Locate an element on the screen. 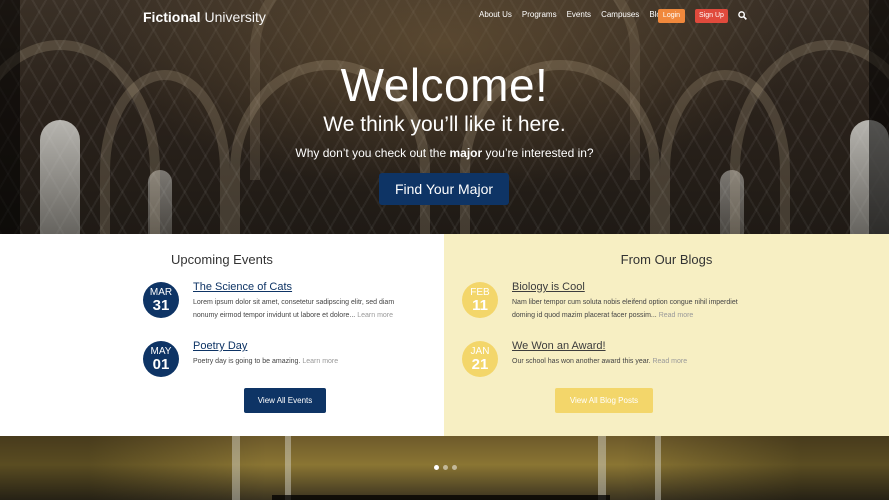 The image size is (889, 500). nav-campuses: Campuses is located at coordinates (620, 14).